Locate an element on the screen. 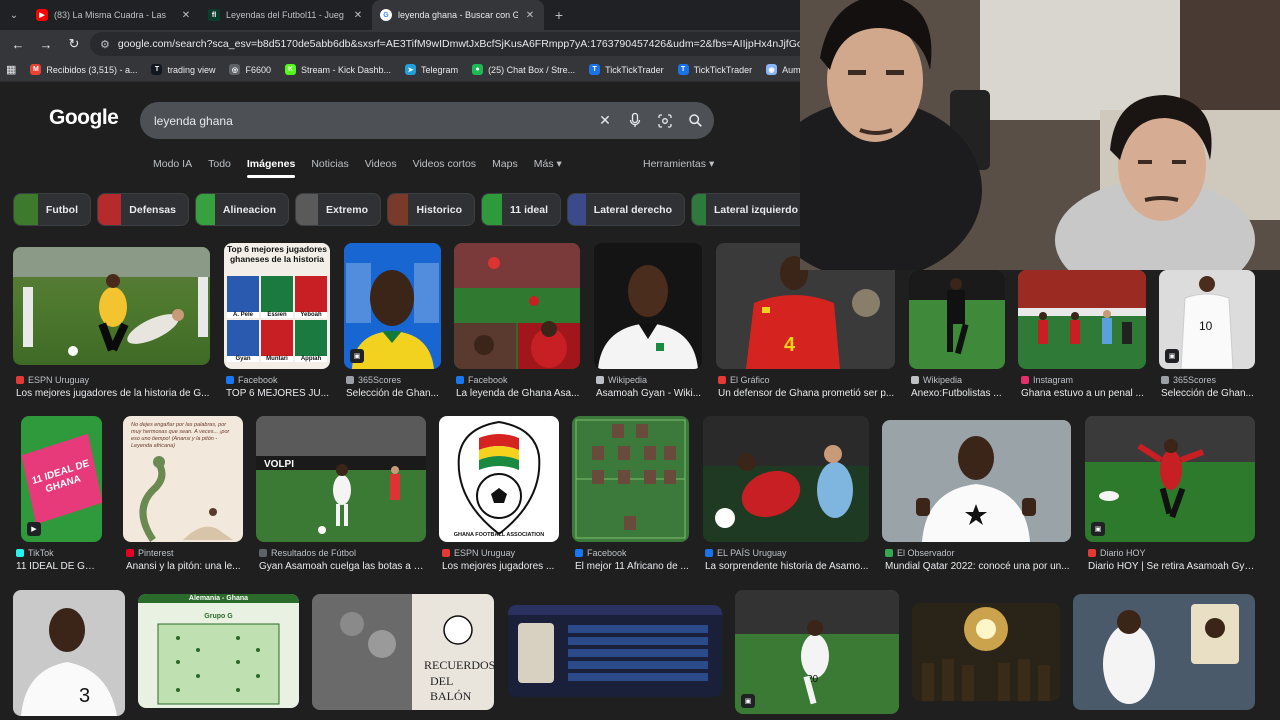  result-source: Instagram is located at coordinates (1083, 380).